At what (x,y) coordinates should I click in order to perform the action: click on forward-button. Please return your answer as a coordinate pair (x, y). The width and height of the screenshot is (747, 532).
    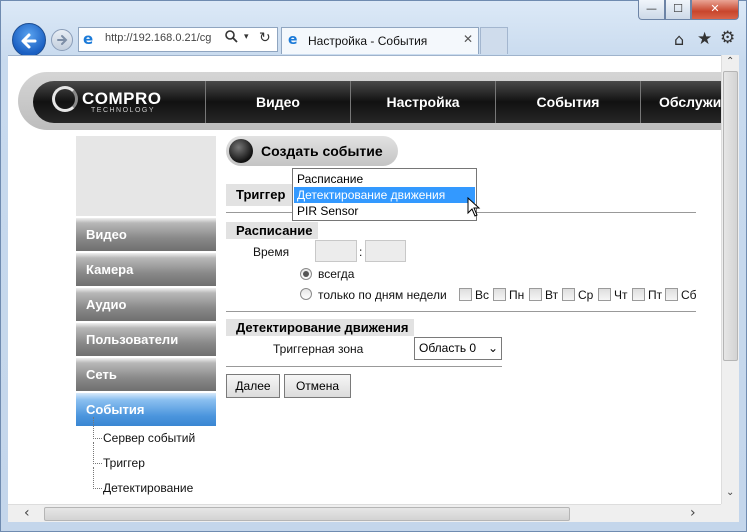
    Looking at the image, I should click on (62, 40).